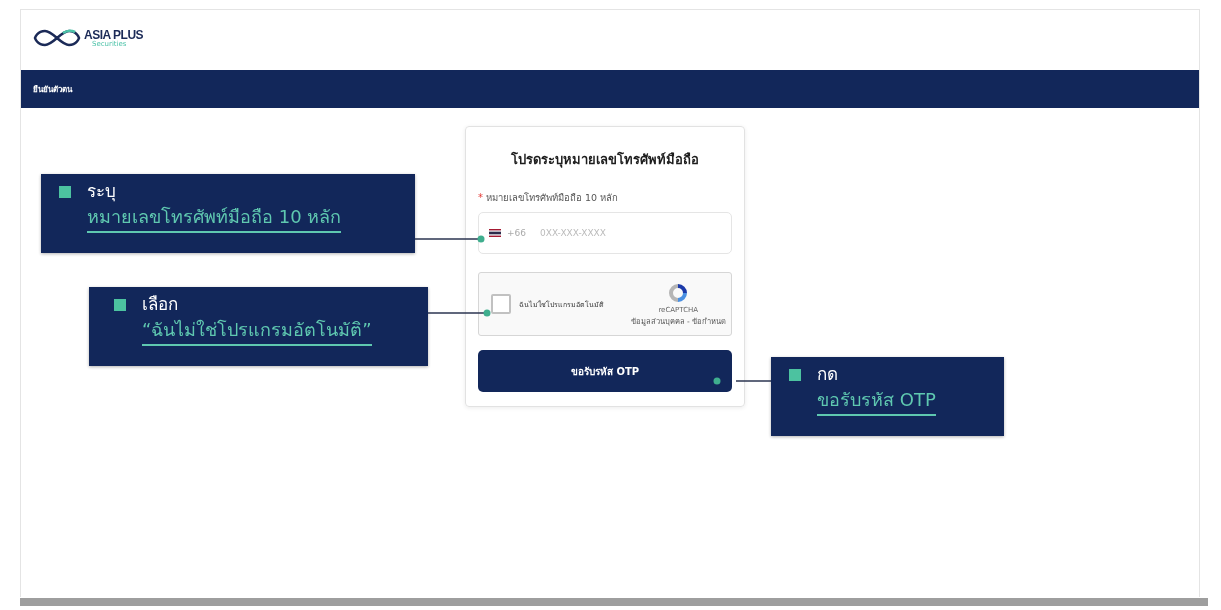 The width and height of the screenshot is (1221, 610). Describe the element at coordinates (114, 34) in the screenshot. I see `logo-wordmark: ASIA PLUS` at that location.